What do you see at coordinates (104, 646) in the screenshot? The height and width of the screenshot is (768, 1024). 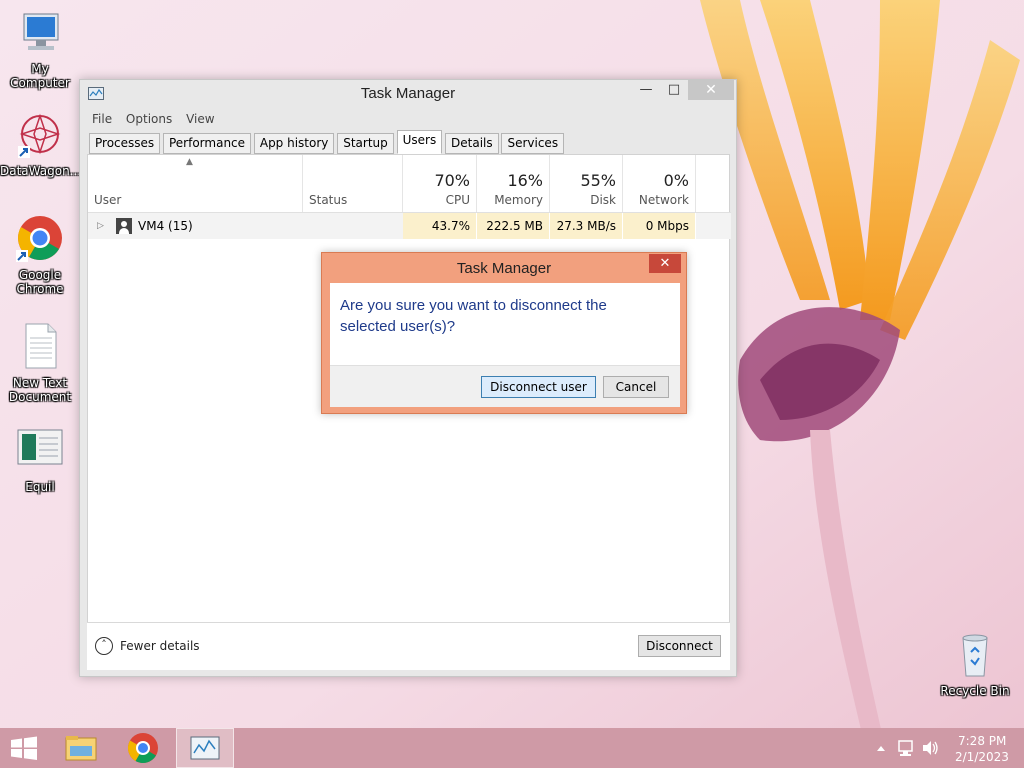 I see `chevron-up-icon: ˄` at bounding box center [104, 646].